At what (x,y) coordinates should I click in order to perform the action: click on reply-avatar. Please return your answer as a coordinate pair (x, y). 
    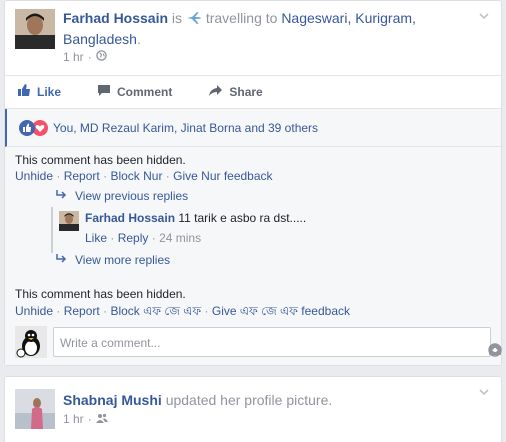
    Looking at the image, I should click on (69, 221).